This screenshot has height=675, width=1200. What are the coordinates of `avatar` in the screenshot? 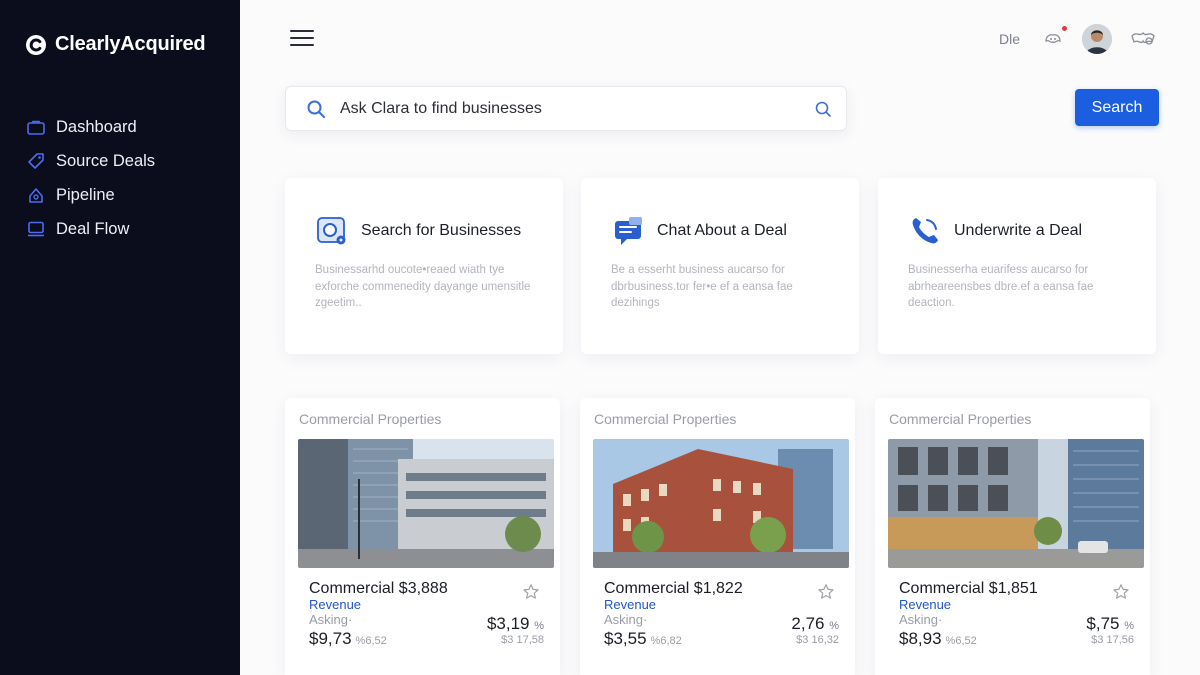 It's located at (1097, 39).